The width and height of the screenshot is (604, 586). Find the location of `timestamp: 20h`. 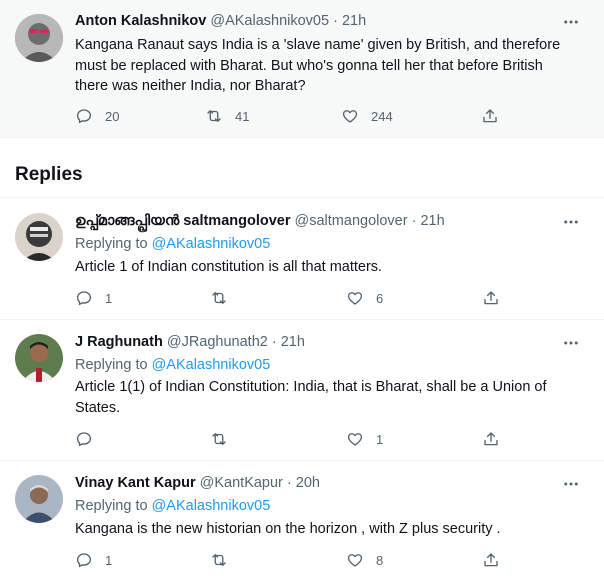

timestamp: 20h is located at coordinates (308, 483).